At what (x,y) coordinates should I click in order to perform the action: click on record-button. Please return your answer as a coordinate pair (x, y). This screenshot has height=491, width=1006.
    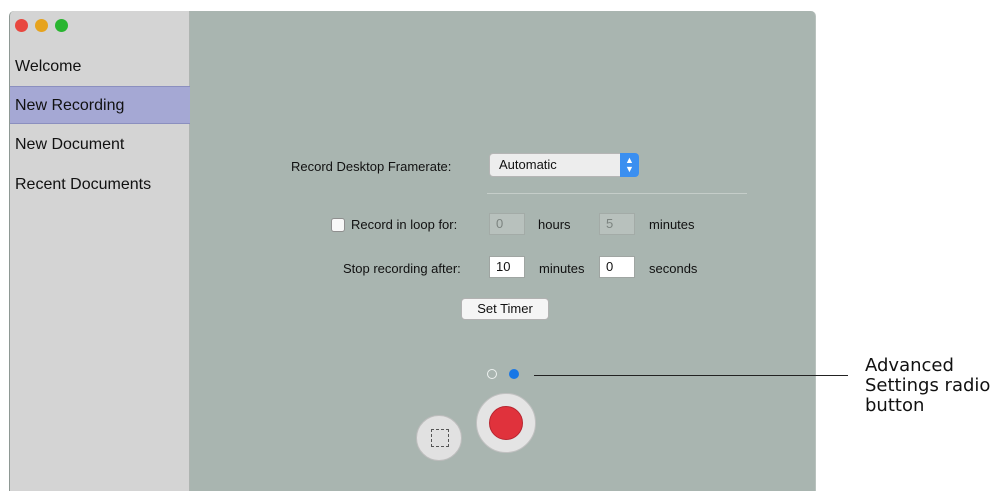
    Looking at the image, I should click on (506, 423).